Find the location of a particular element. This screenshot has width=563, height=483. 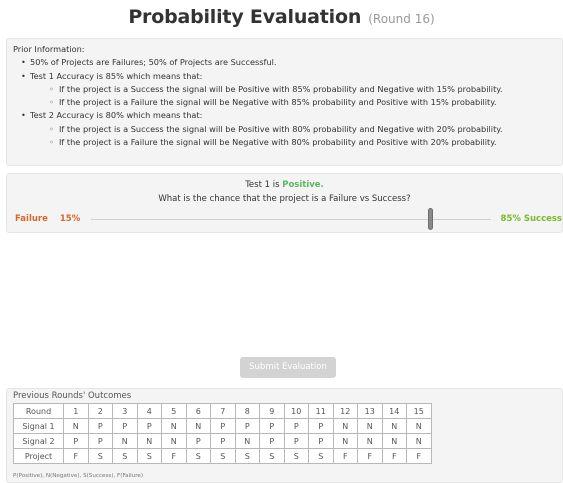

prior-item-text: Test 1 Accuracy is 85% which means that: is located at coordinates (116, 75).